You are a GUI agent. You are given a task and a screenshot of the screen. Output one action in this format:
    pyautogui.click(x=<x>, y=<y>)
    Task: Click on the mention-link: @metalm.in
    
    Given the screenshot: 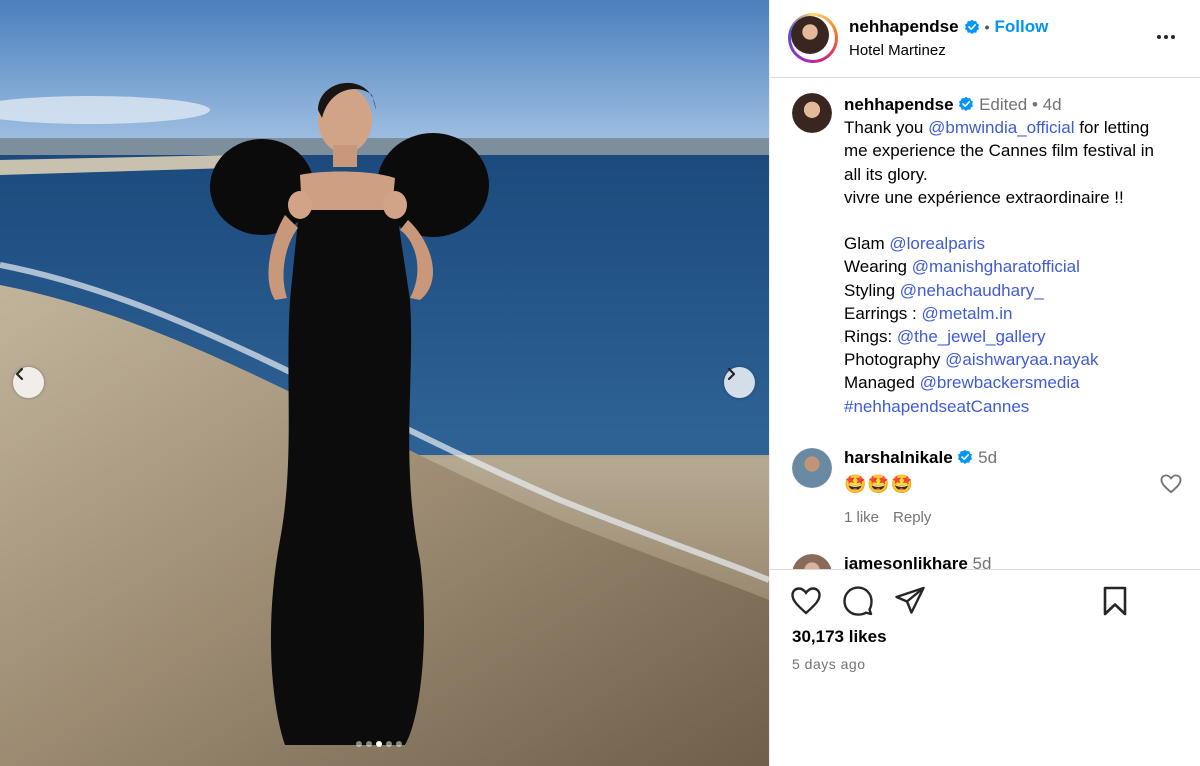 What is the action you would take?
    pyautogui.click(x=966, y=313)
    